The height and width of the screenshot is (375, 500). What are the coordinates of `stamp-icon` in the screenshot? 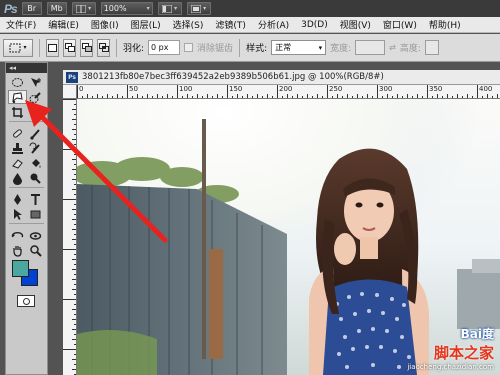 It's located at (17, 148).